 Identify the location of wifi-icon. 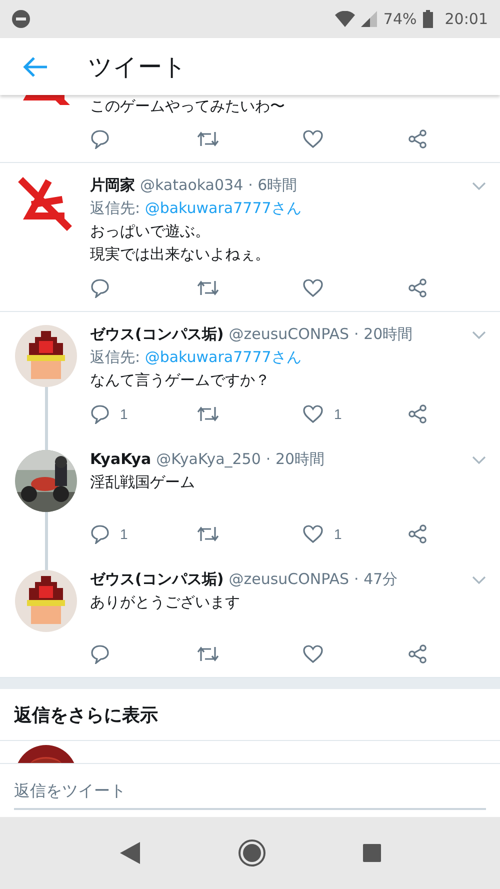
(345, 19).